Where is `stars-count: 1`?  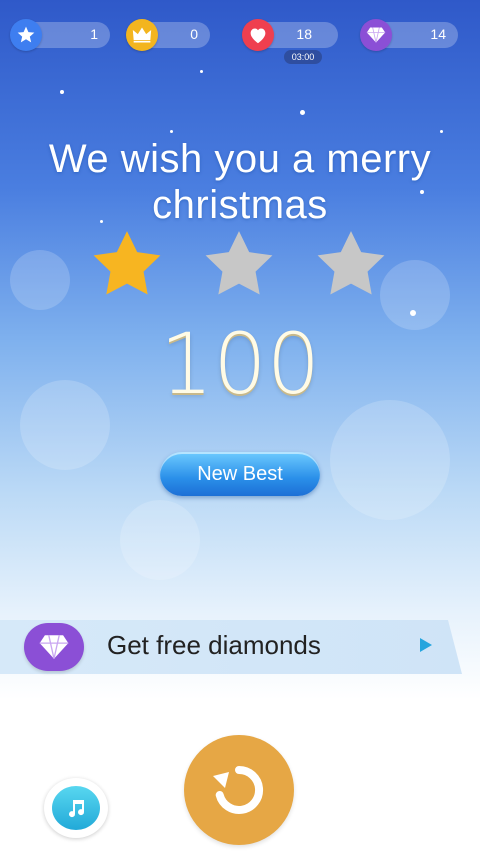 stars-count: 1 is located at coordinates (94, 34).